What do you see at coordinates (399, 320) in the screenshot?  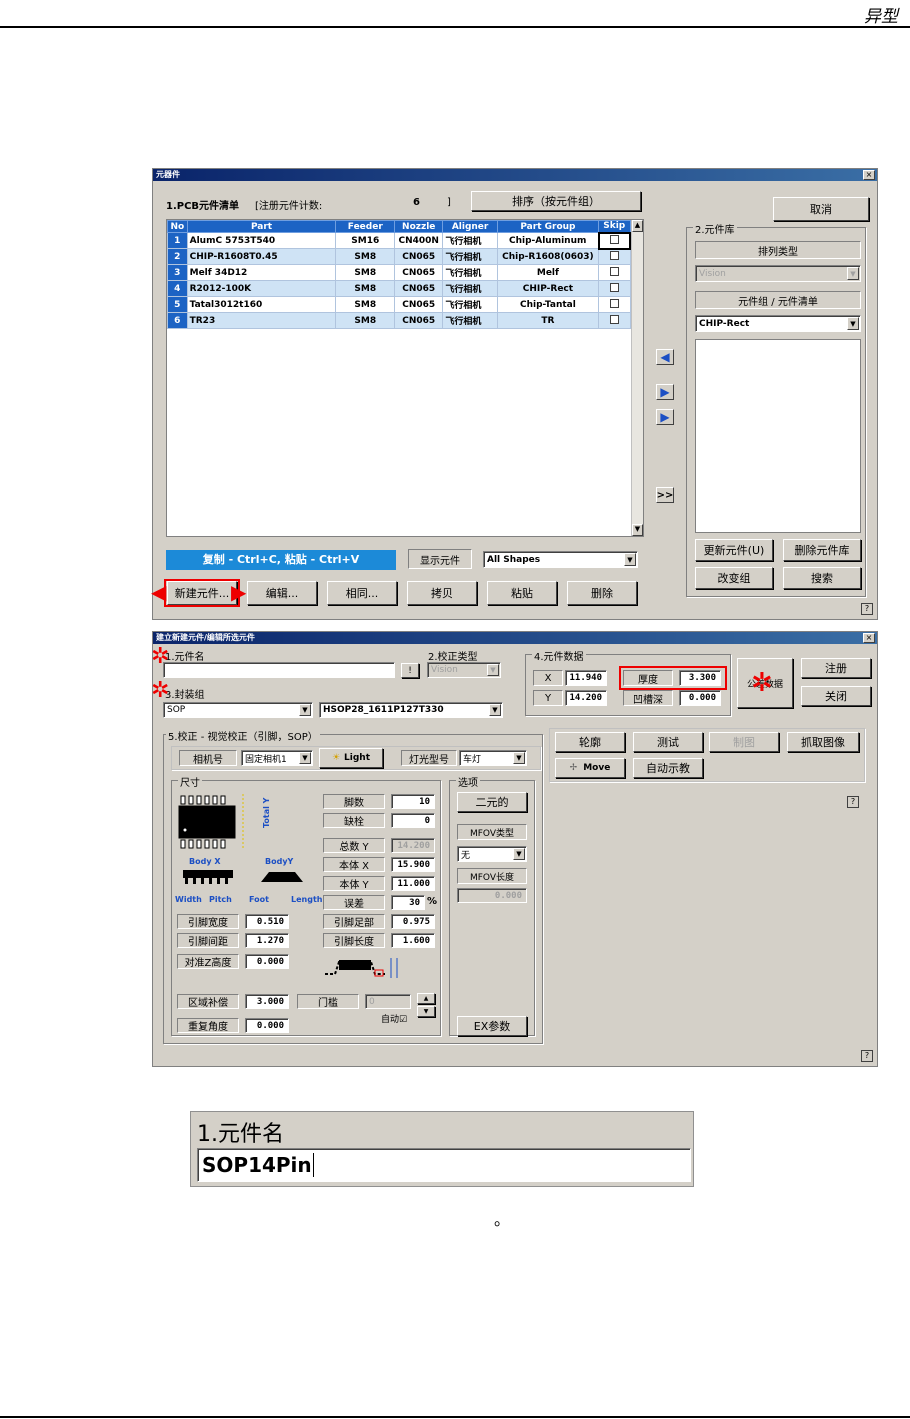 I see `table-row: 6 TR23 SM8 CN065 飞行相机 TR` at bounding box center [399, 320].